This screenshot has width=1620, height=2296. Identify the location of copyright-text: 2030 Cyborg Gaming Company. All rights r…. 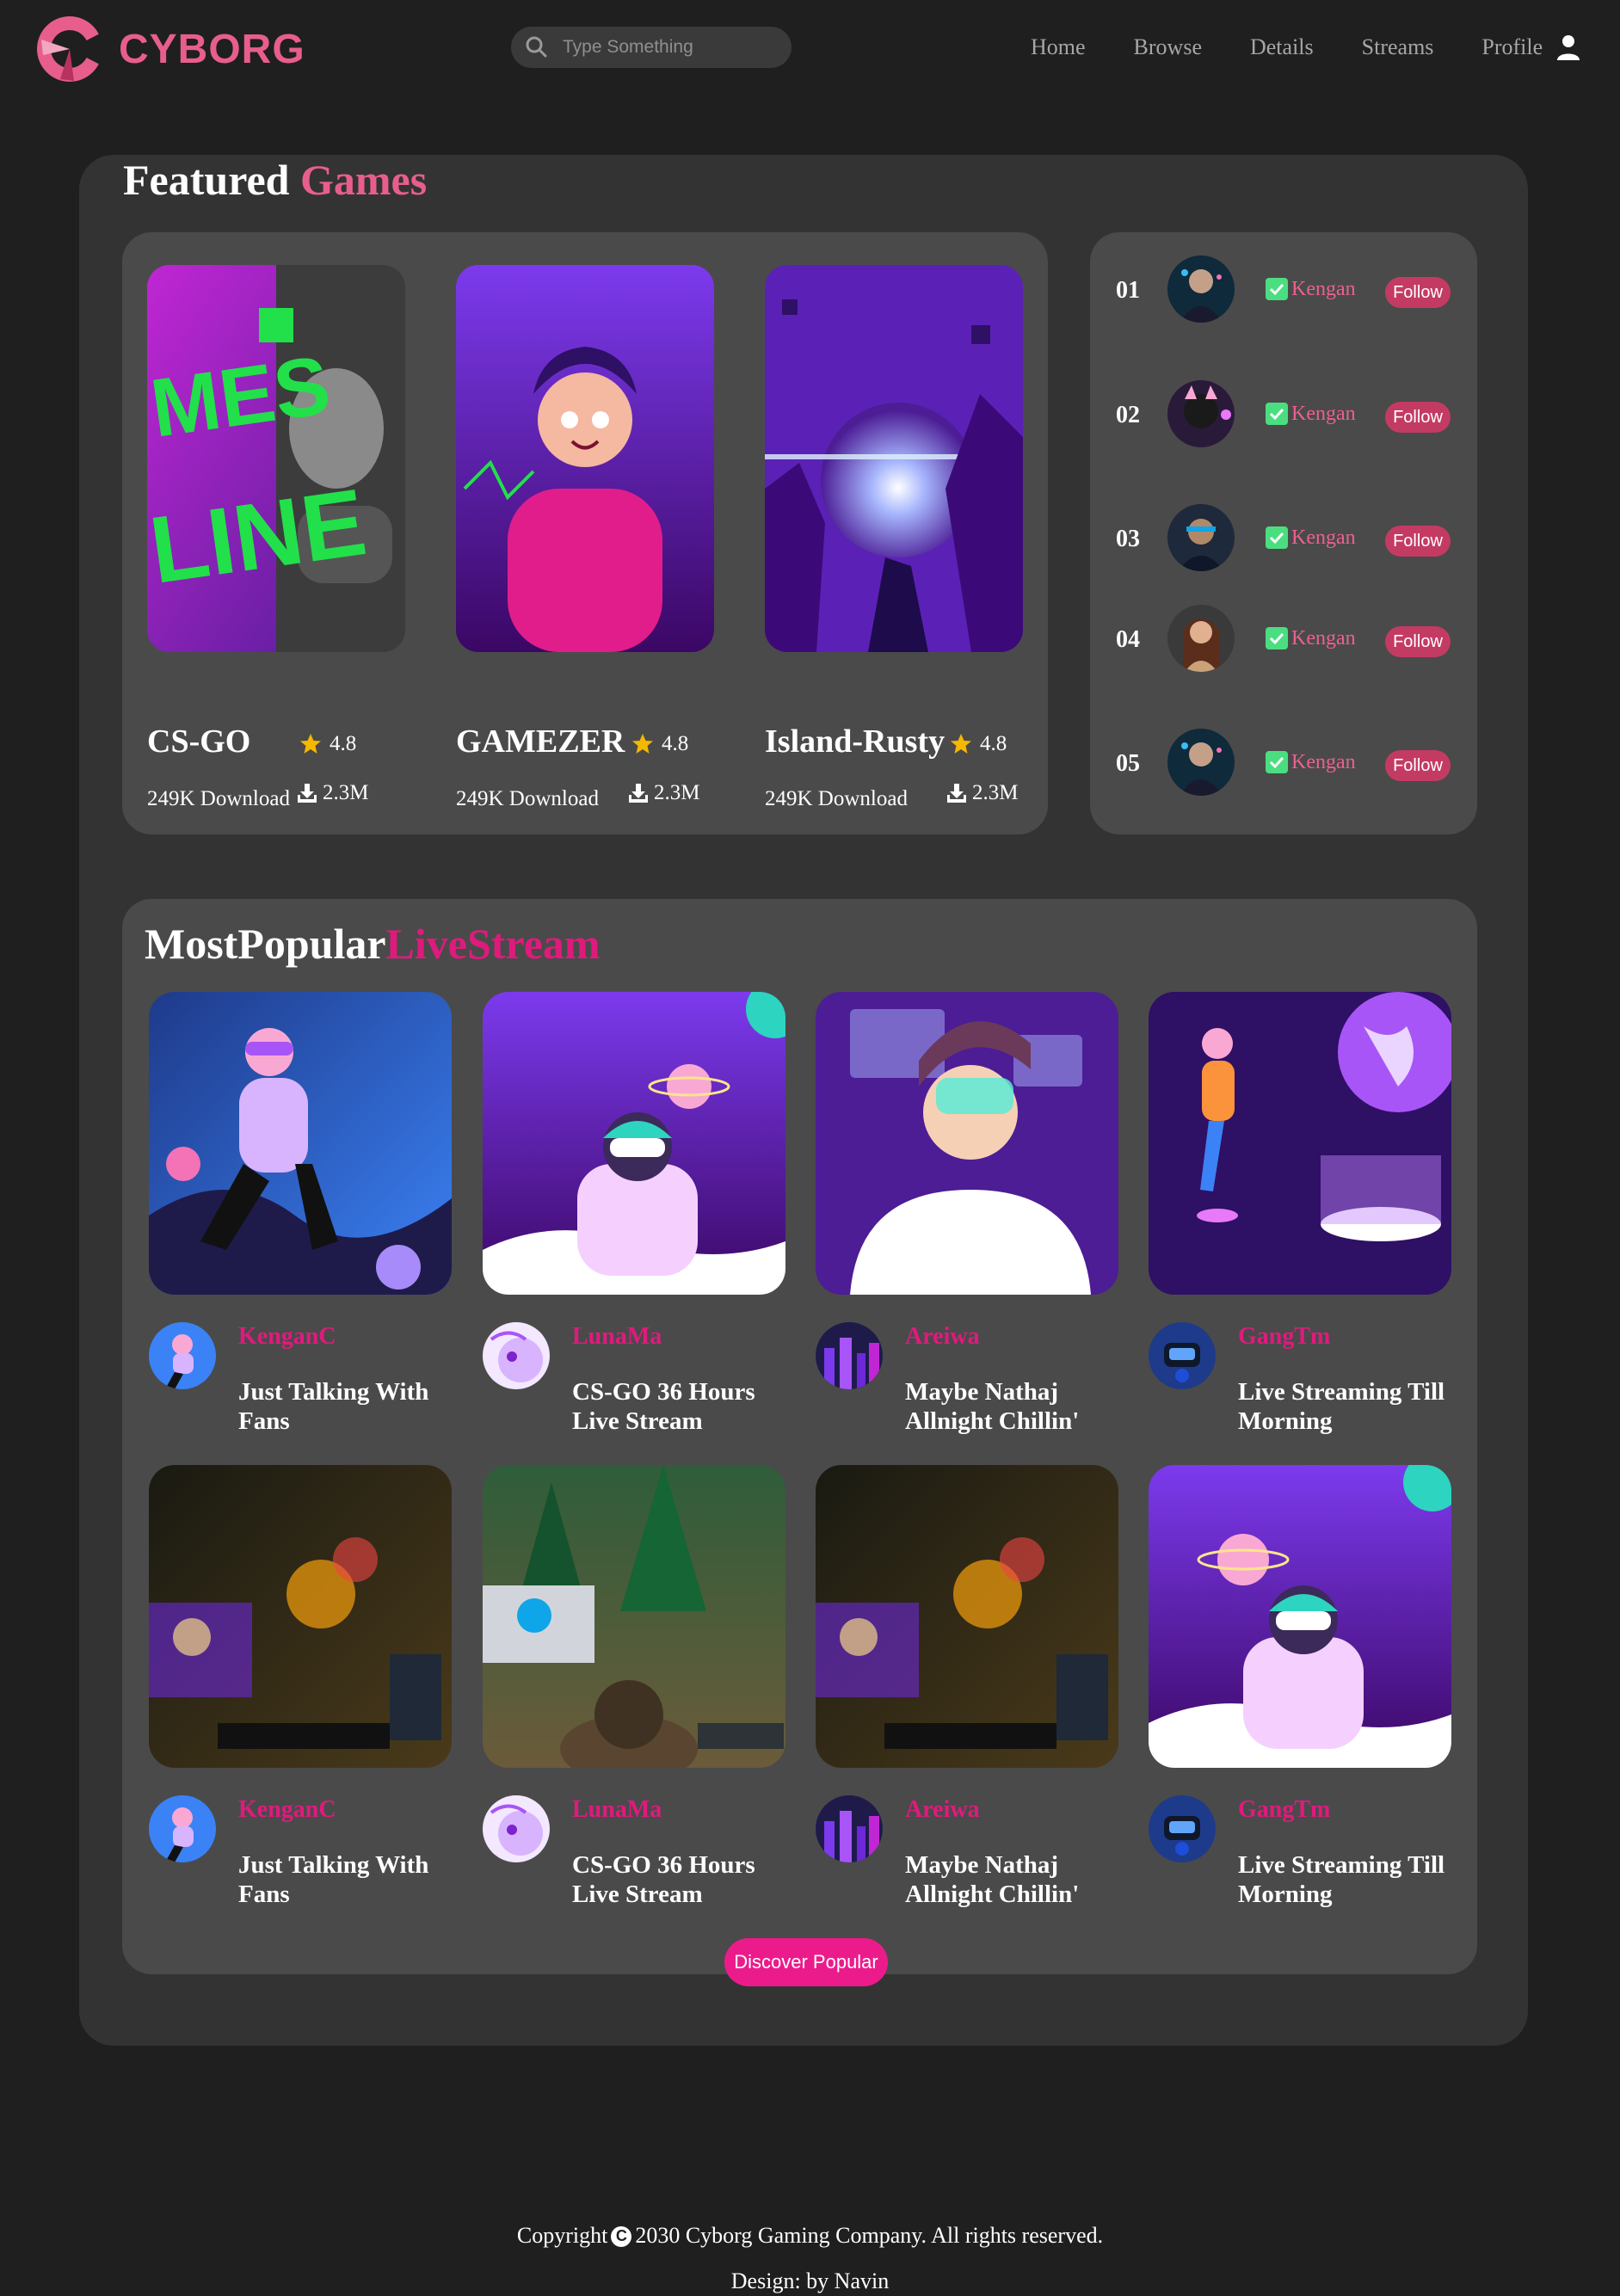
(869, 2235).